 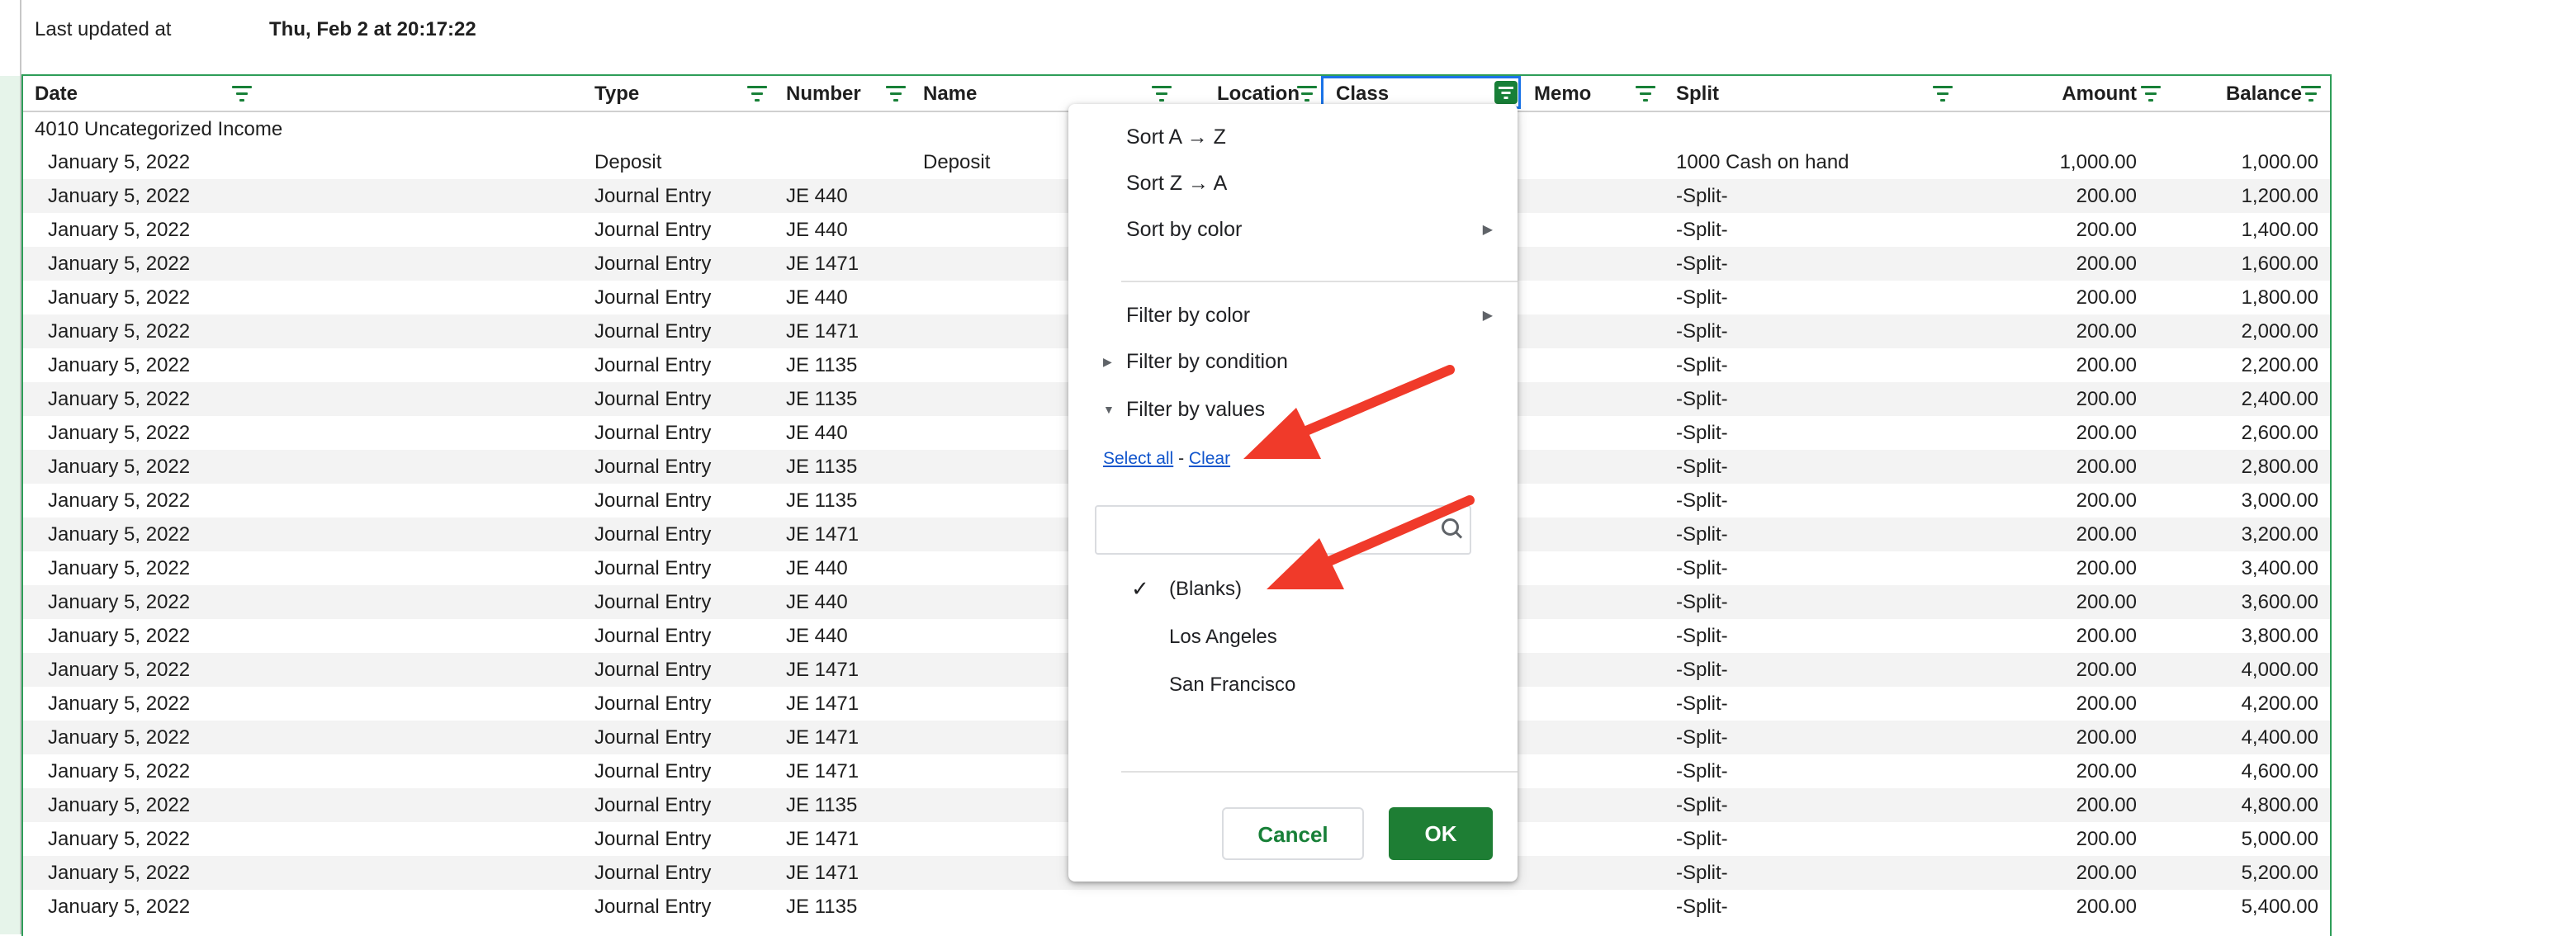 What do you see at coordinates (2240, 670) in the screenshot?
I see `cell-balance: 4,000.00` at bounding box center [2240, 670].